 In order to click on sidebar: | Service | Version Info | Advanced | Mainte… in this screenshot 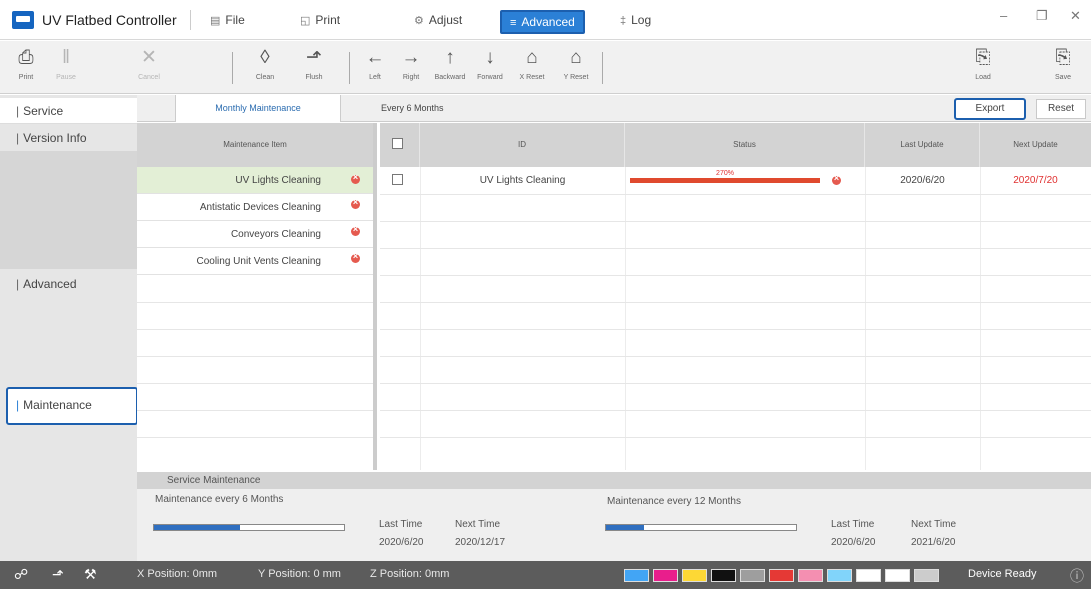, I will do `click(69, 328)`.